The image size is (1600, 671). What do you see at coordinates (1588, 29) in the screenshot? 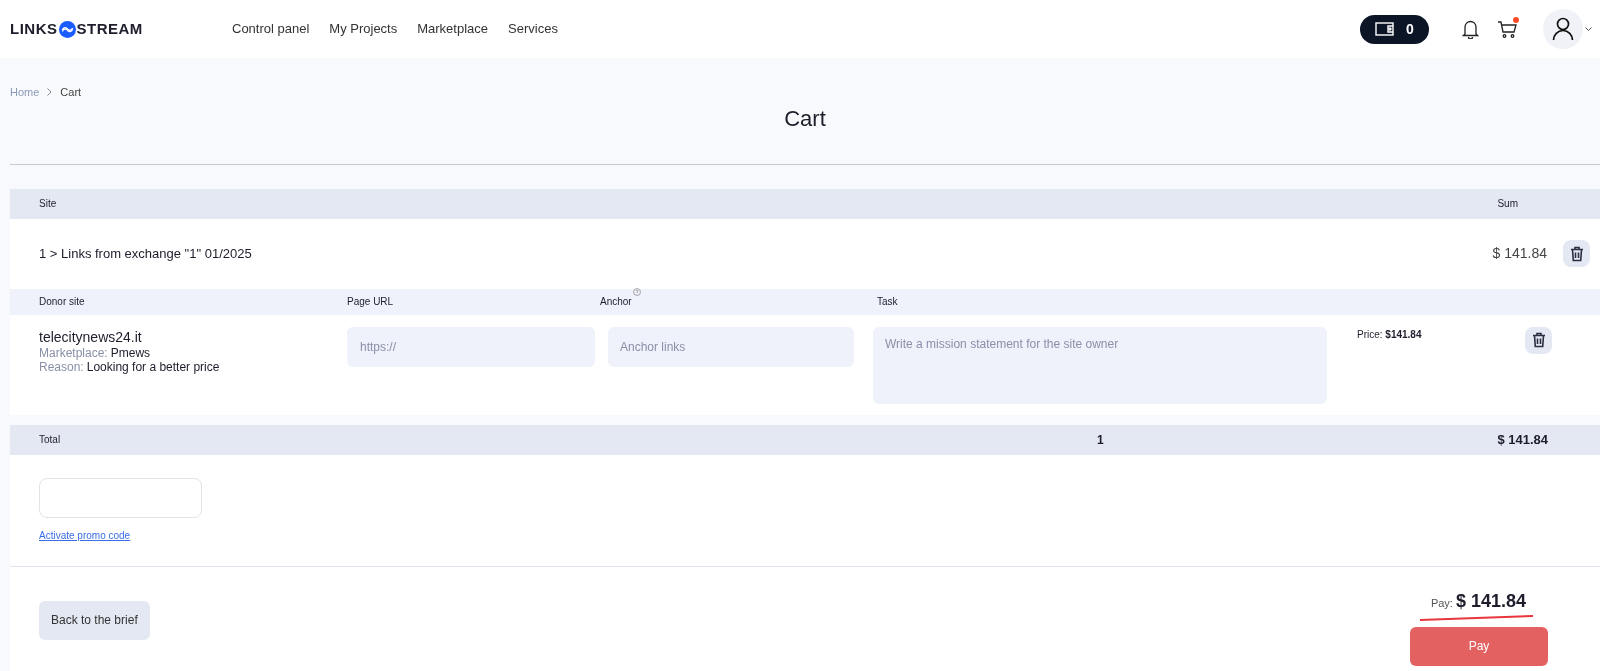
I see `chevron-down-icon` at bounding box center [1588, 29].